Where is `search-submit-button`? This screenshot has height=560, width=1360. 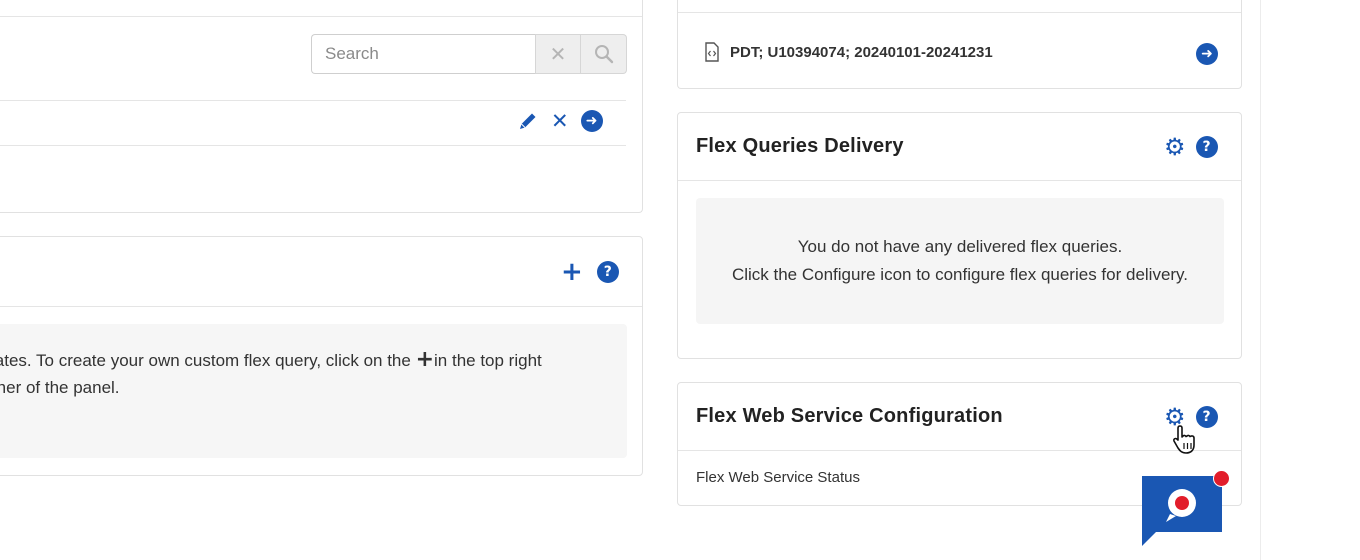 search-submit-button is located at coordinates (604, 54).